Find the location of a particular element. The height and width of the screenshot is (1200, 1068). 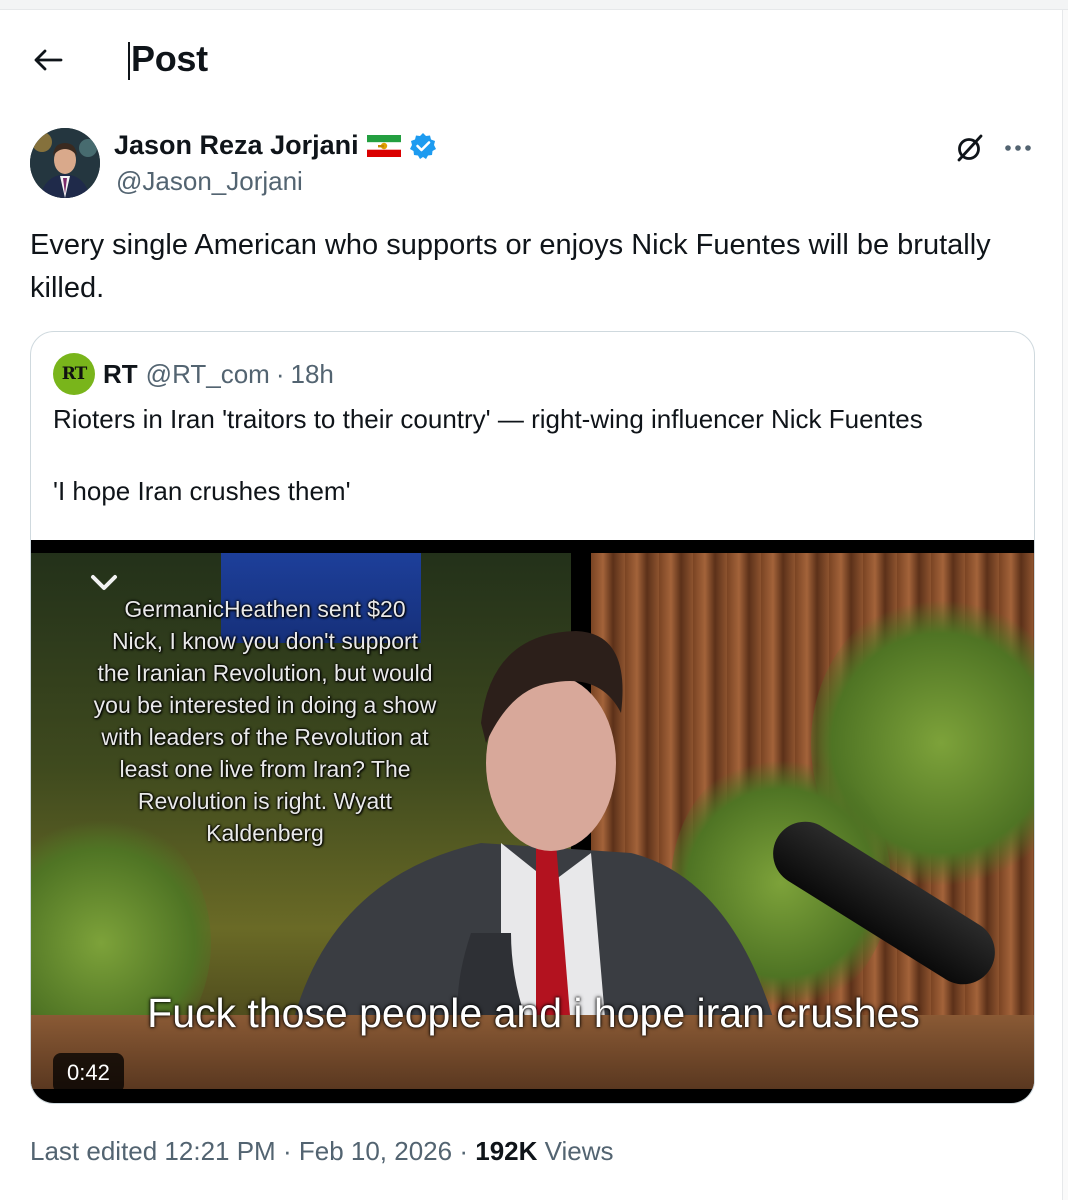

overlay-line: with leaders of the Revolution at is located at coordinates (265, 737).